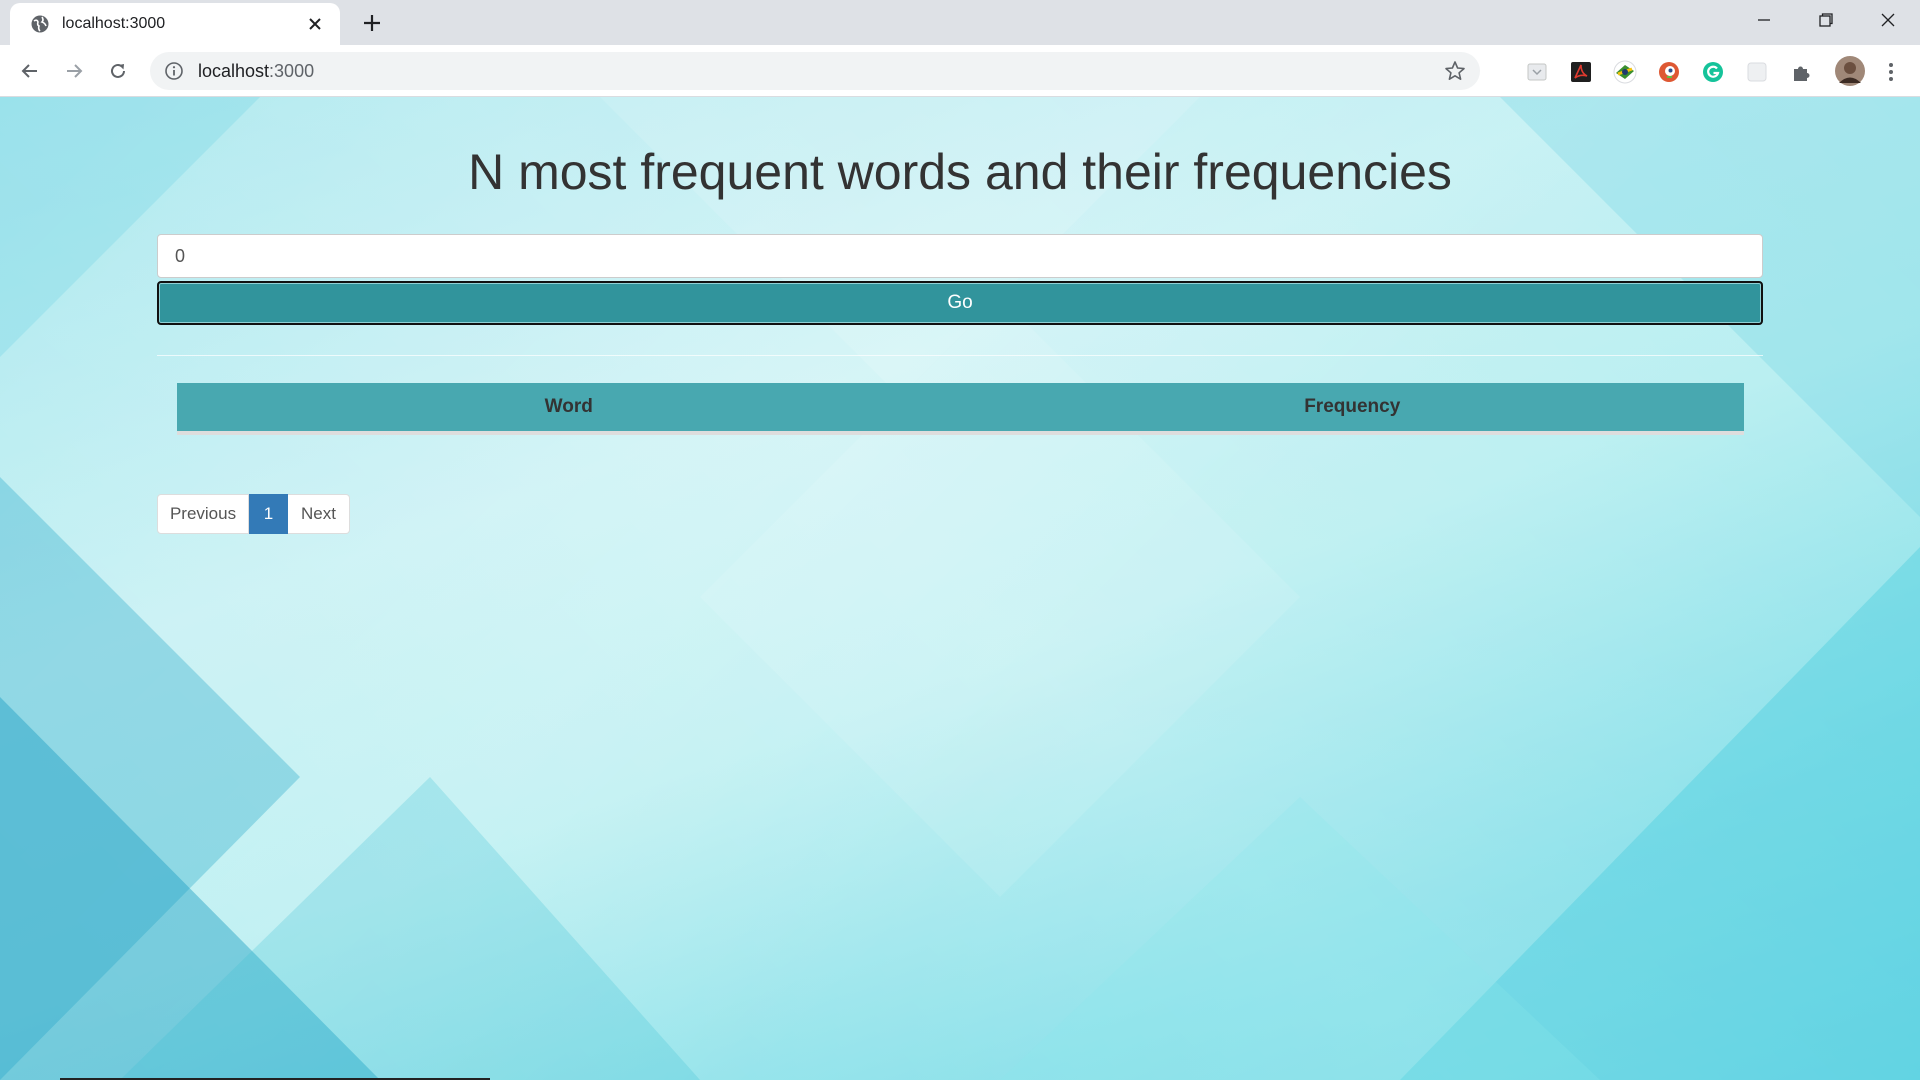  I want to click on minimize-icon, so click(1764, 20).